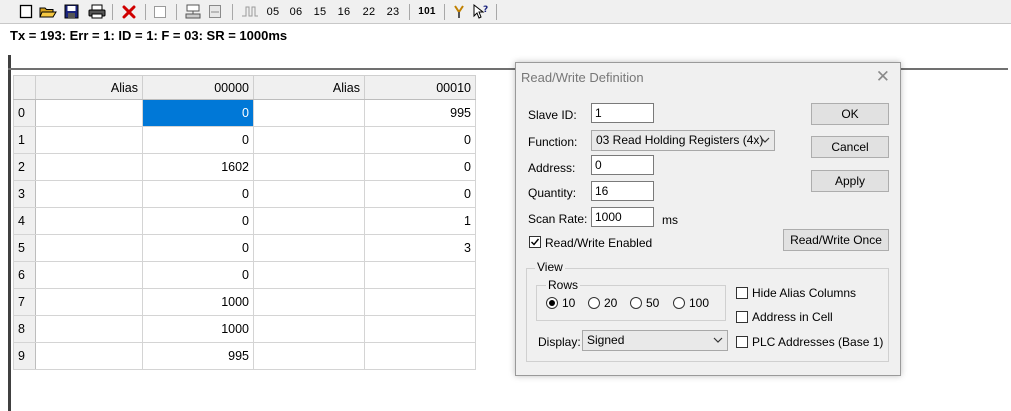 This screenshot has width=1011, height=411. What do you see at coordinates (459, 11) in the screenshot?
I see `tools-icon` at bounding box center [459, 11].